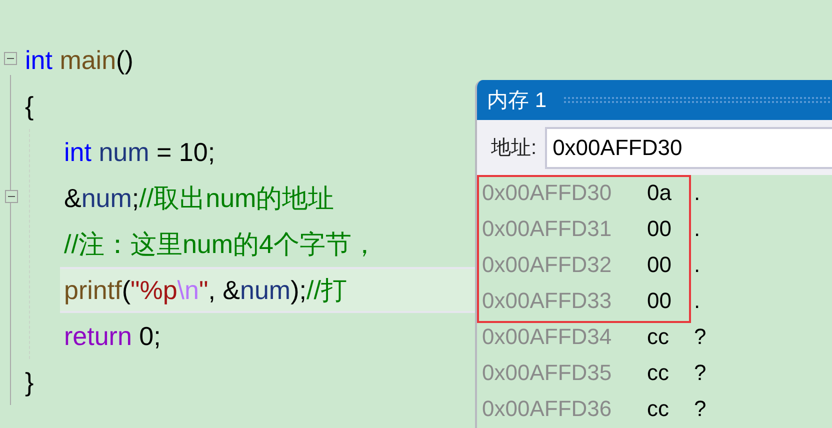 The width and height of the screenshot is (832, 428). What do you see at coordinates (140, 152) in the screenshot?
I see `code-line: int num = 10;` at bounding box center [140, 152].